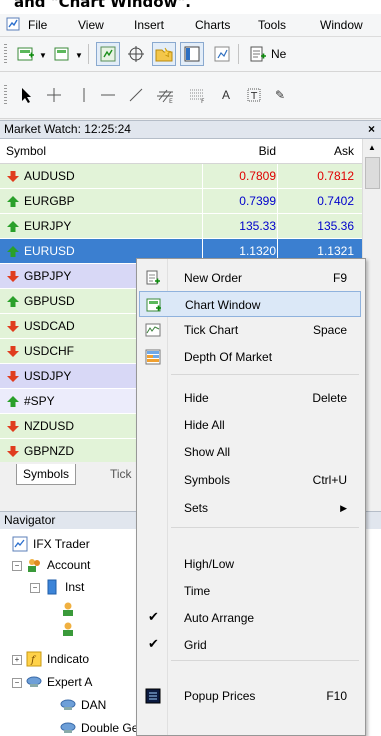 The image size is (381, 736). I want to click on new-order-toolbar-icon, so click(258, 54).